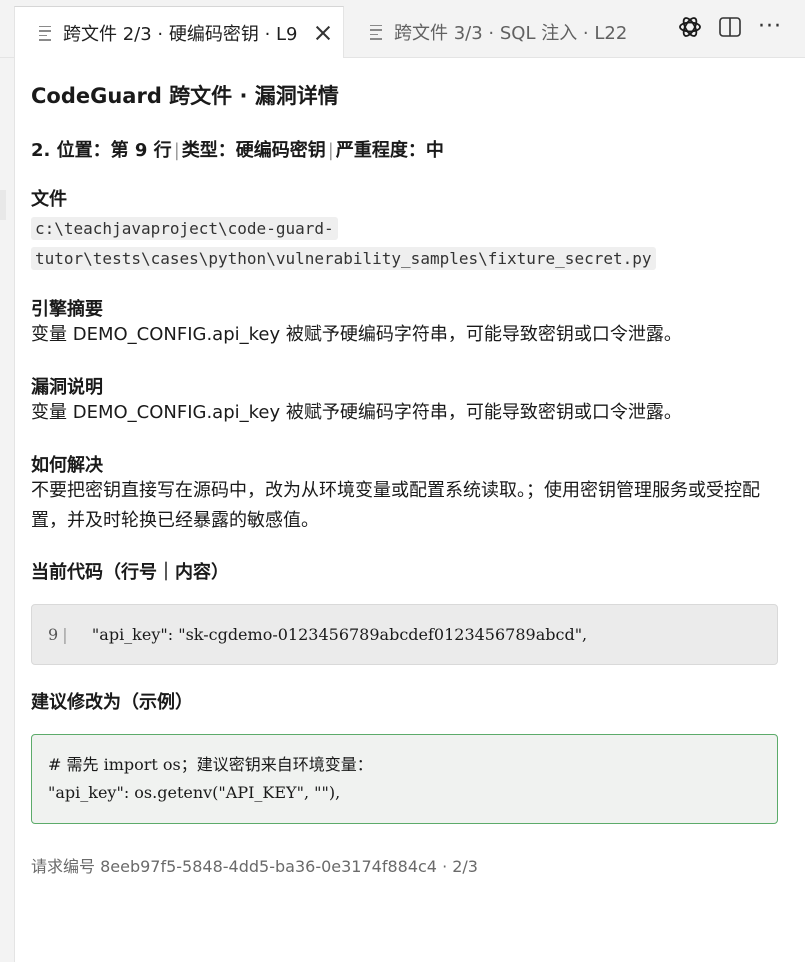 The height and width of the screenshot is (962, 805). What do you see at coordinates (67, 465) in the screenshot?
I see `fix-heading: 如何解决` at bounding box center [67, 465].